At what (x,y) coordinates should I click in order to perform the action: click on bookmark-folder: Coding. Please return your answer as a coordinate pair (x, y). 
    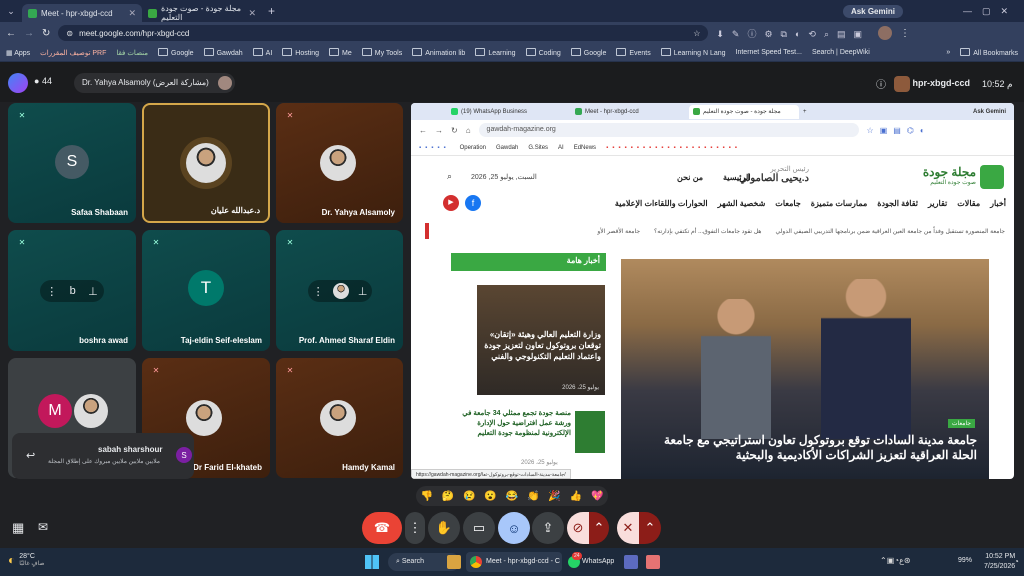
    Looking at the image, I should click on (543, 52).